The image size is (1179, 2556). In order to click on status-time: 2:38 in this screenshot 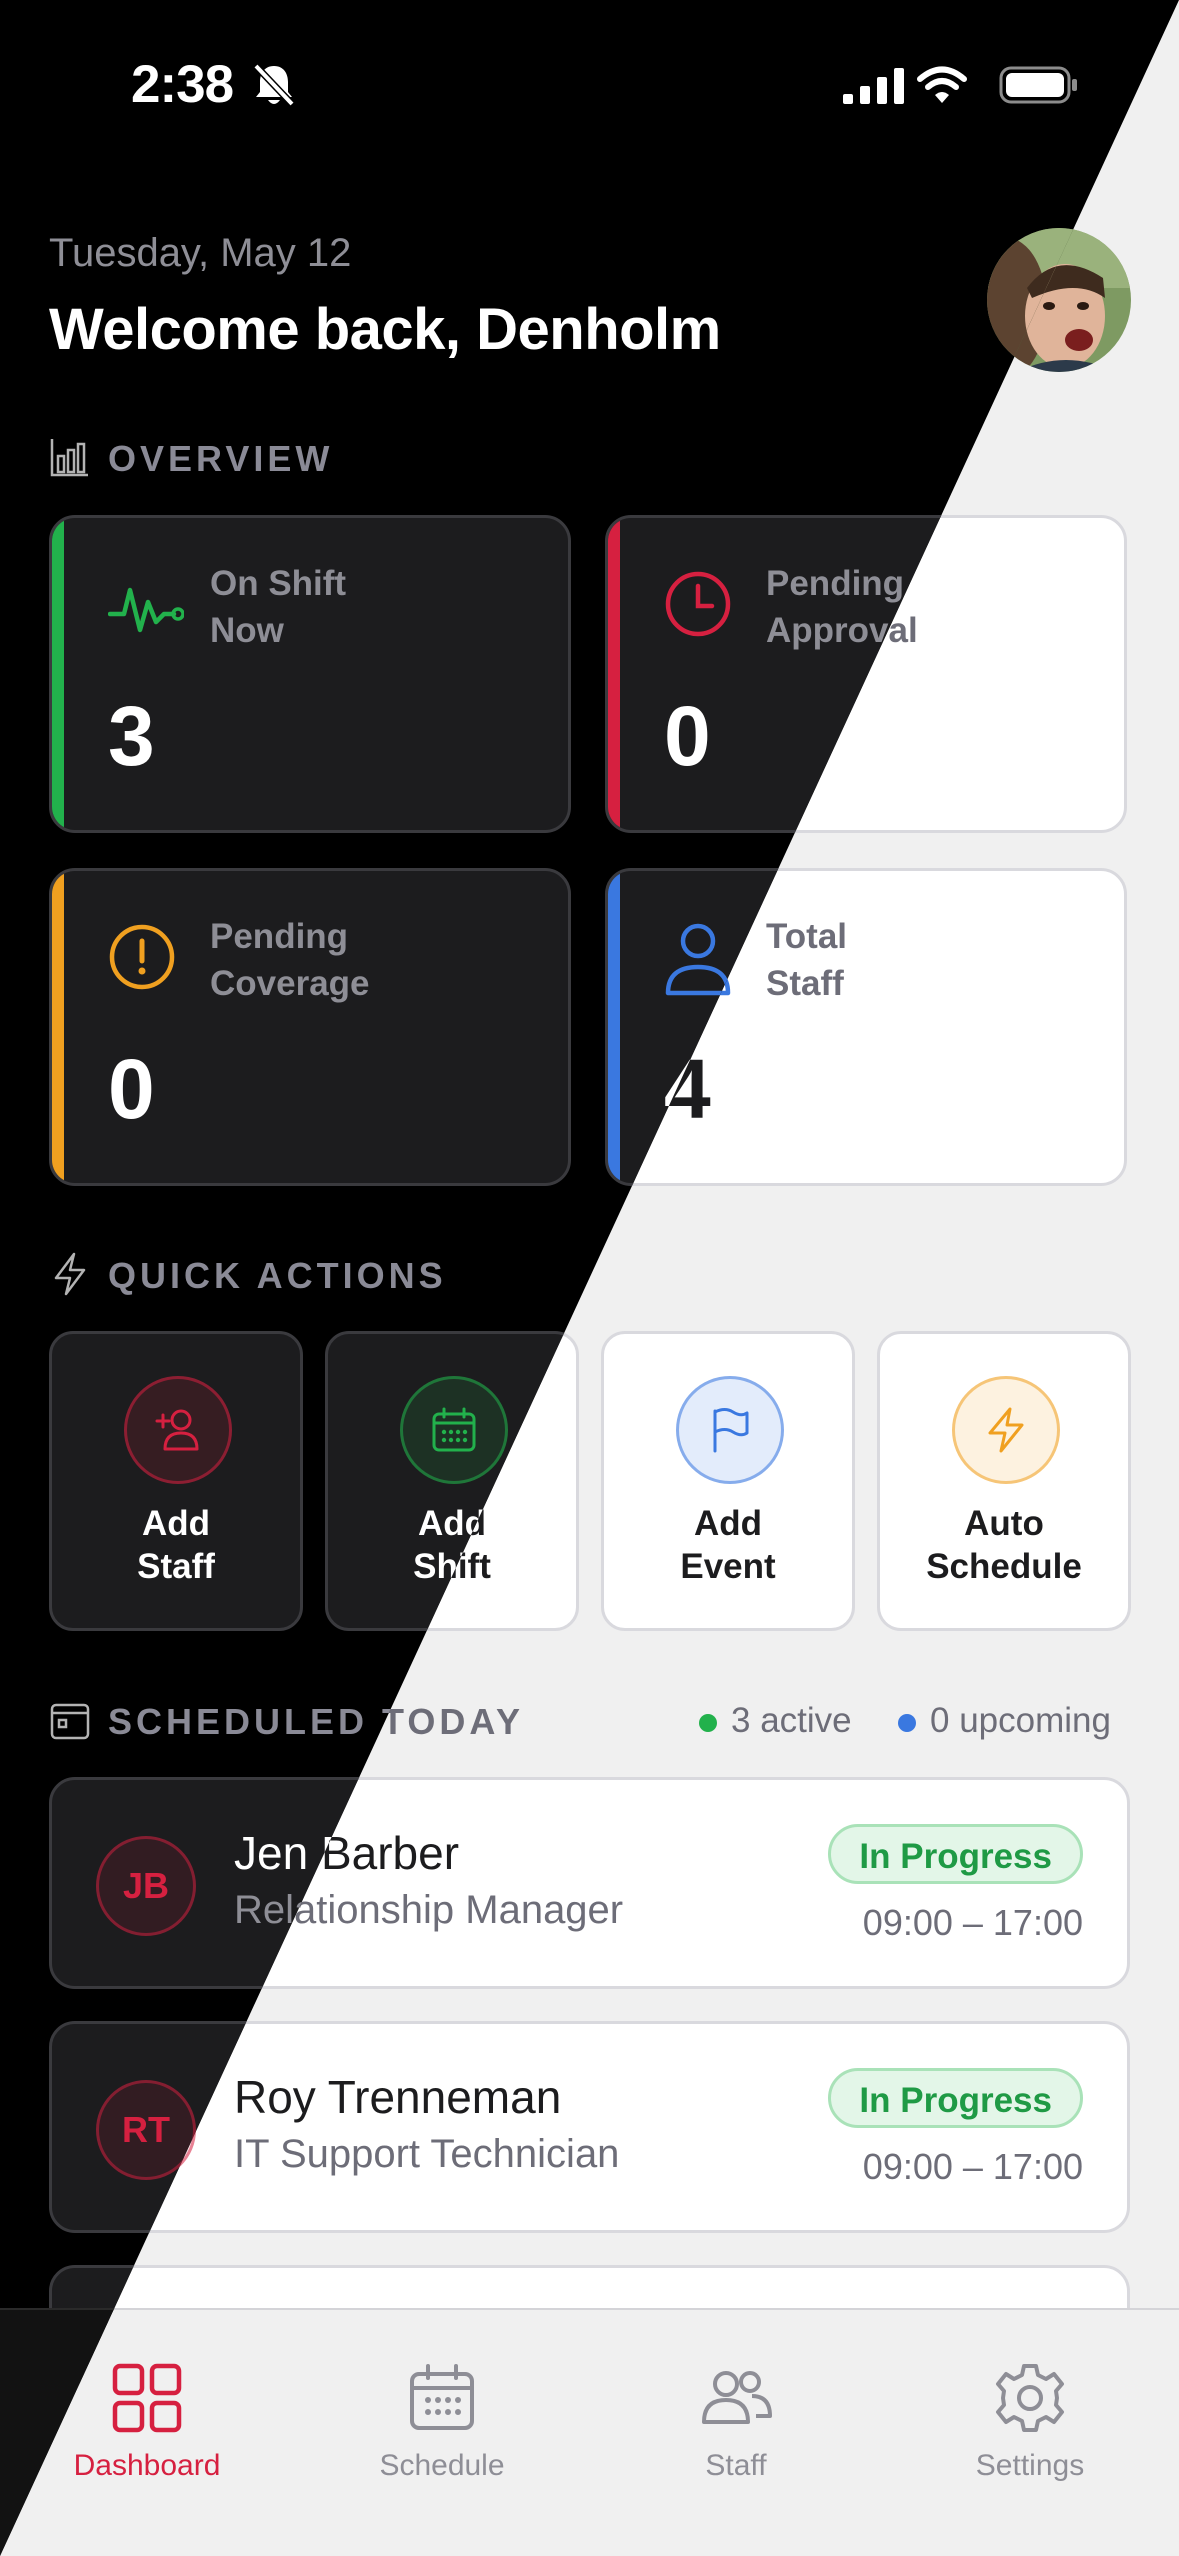, I will do `click(182, 84)`.